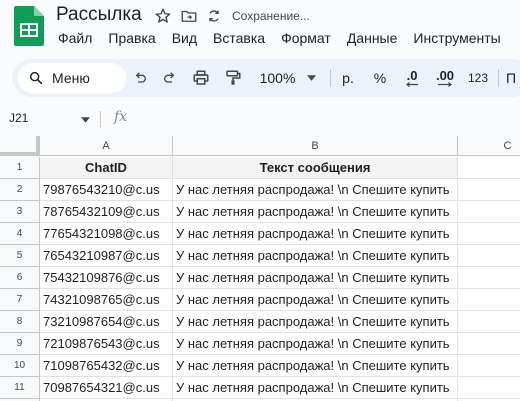 Image resolution: width=520 pixels, height=401 pixels. Describe the element at coordinates (106, 344) in the screenshot. I see `cell-chatid: 72109876543@c.us` at that location.